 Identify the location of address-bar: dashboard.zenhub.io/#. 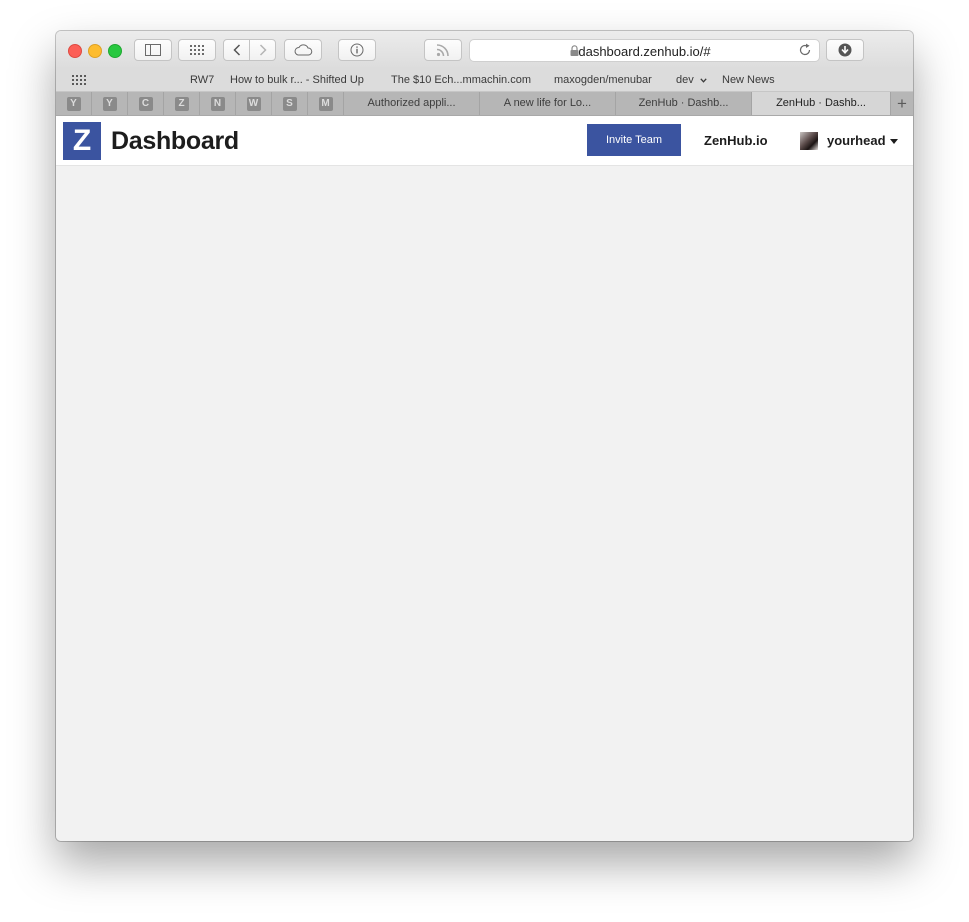
(644, 50).